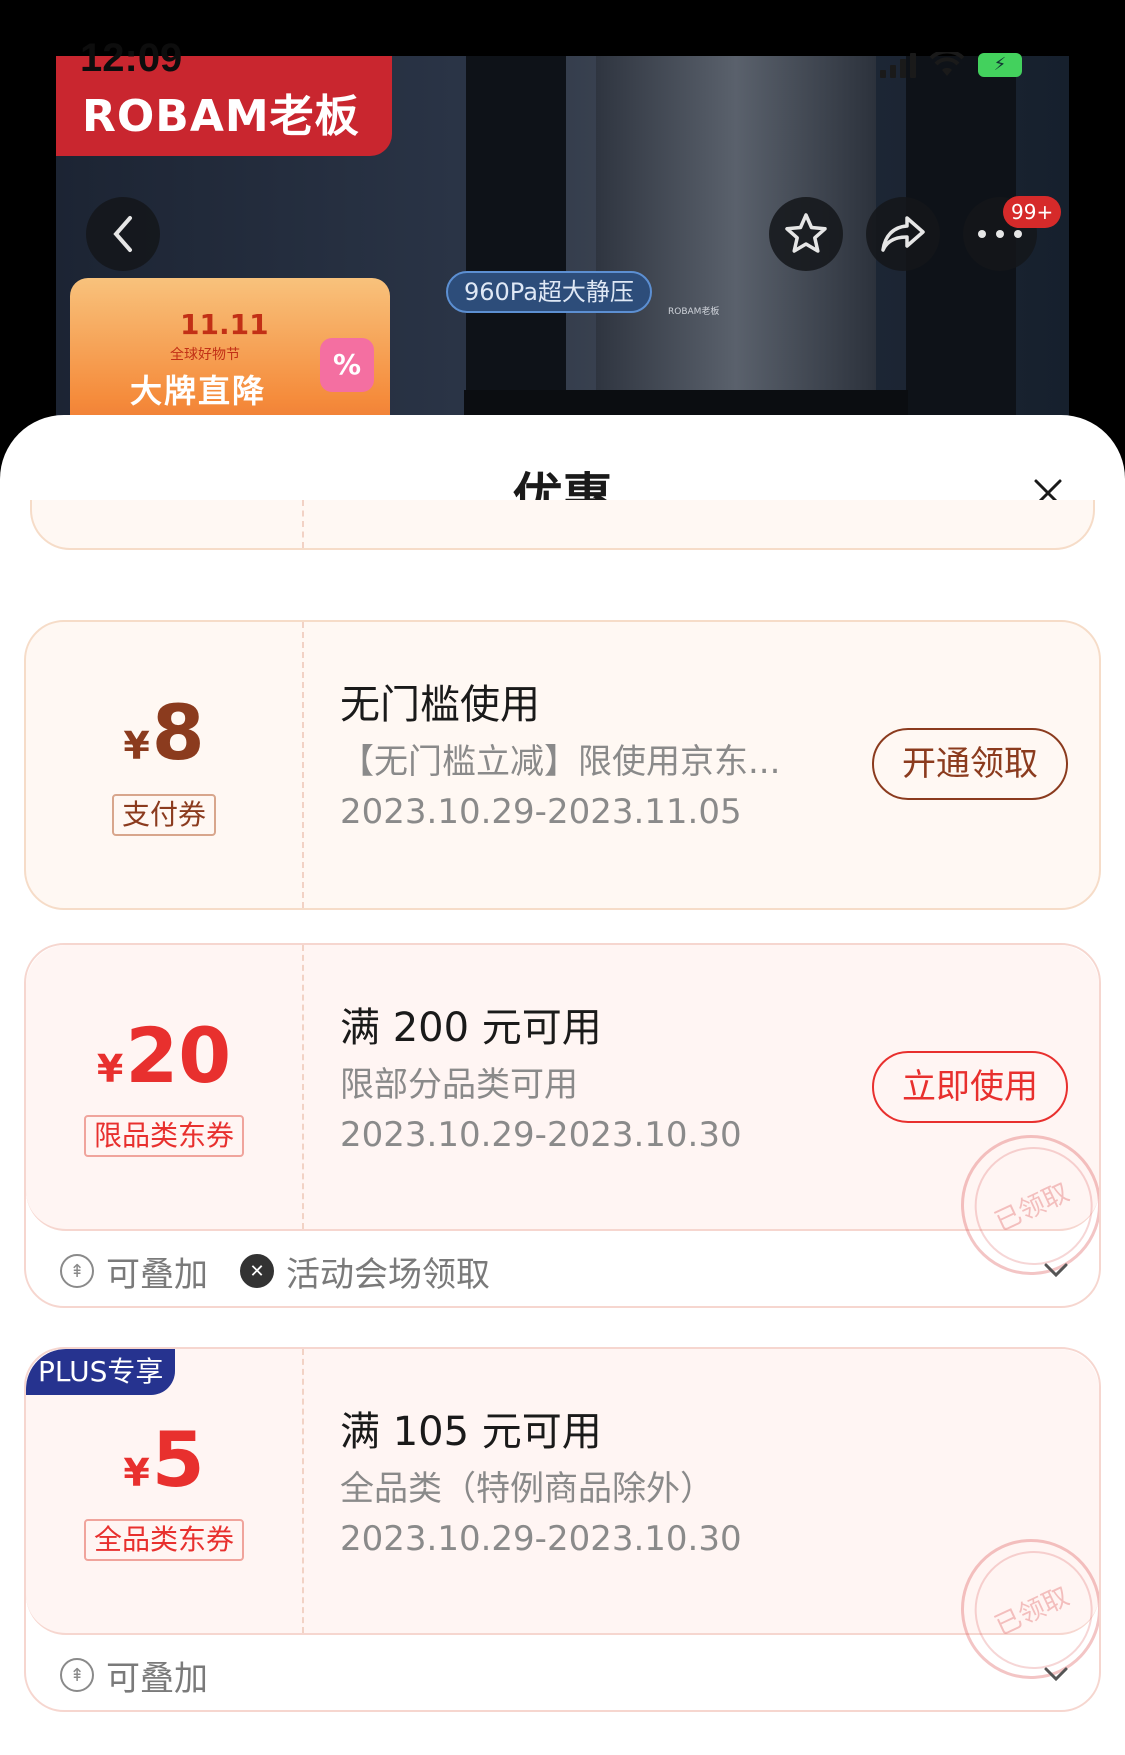 The image size is (1125, 1755). Describe the element at coordinates (178, 1459) in the screenshot. I see `coupon-amount-number: 5` at that location.